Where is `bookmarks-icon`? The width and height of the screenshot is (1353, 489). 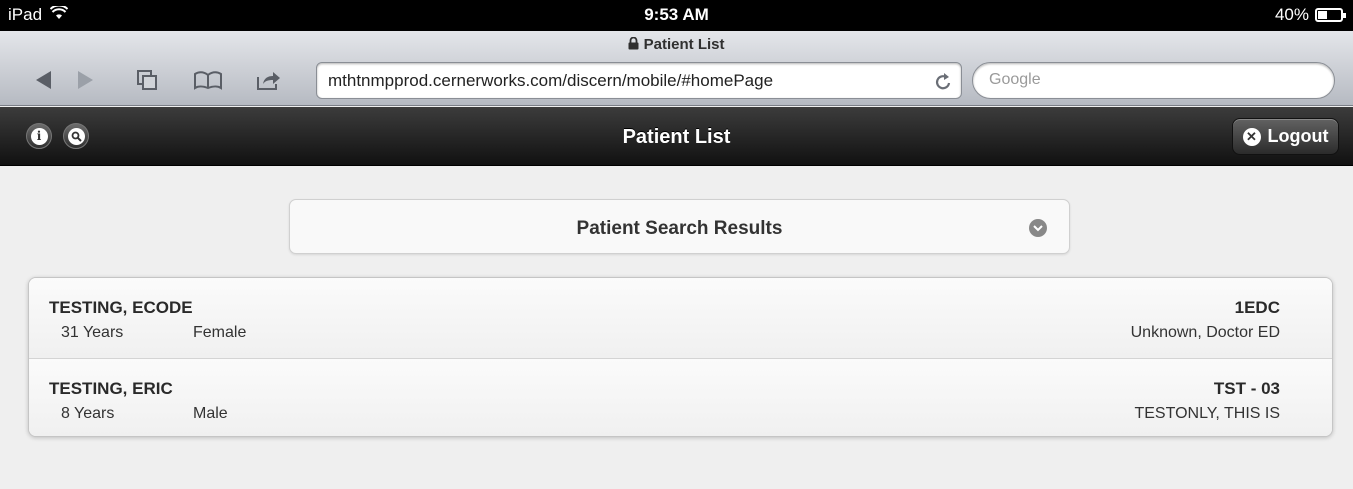
bookmarks-icon is located at coordinates (208, 80).